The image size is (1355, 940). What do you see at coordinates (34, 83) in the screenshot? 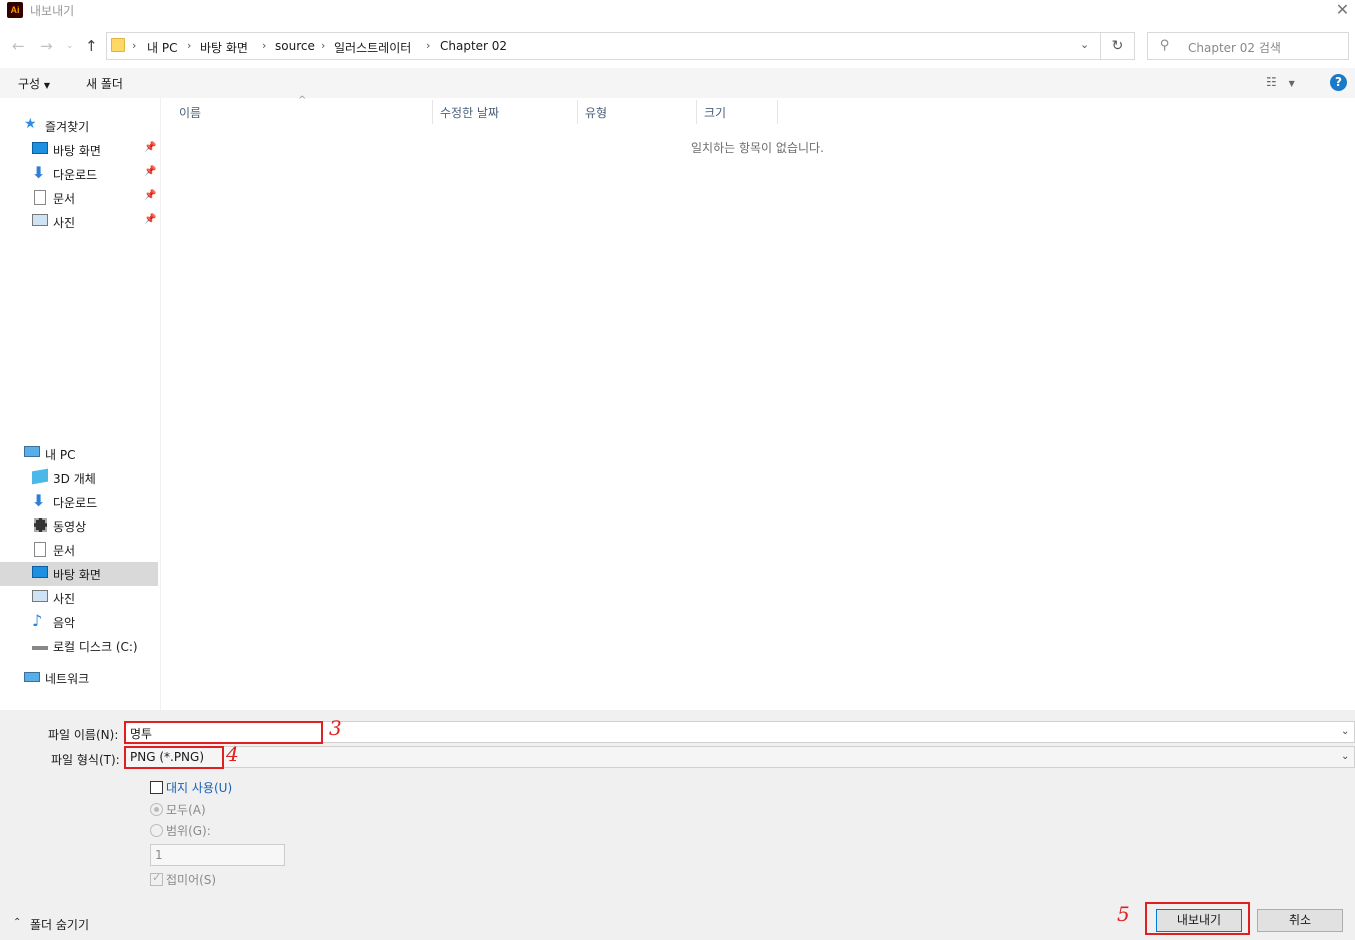
I see `organize-menu: 구성 ▼` at bounding box center [34, 83].